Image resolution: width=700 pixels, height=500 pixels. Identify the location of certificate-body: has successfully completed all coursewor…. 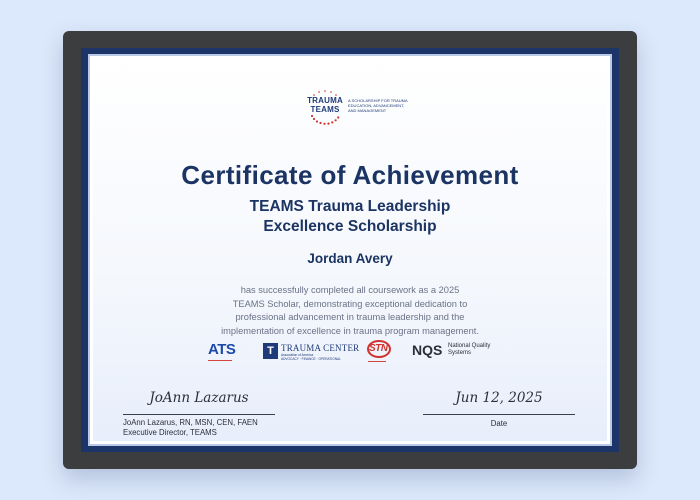
(350, 311).